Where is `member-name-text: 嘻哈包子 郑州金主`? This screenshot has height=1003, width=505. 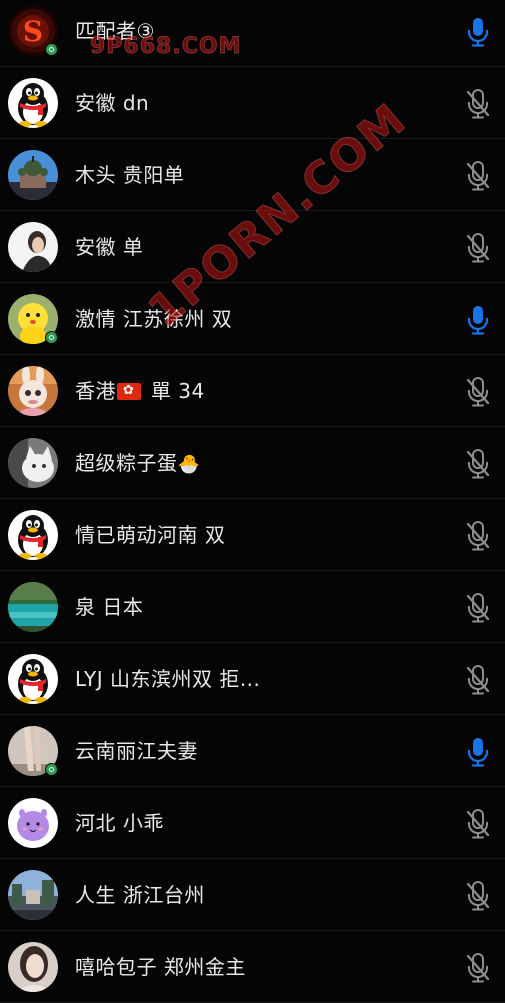
member-name-text: 嘻哈包子 郑州金主 is located at coordinates (160, 967).